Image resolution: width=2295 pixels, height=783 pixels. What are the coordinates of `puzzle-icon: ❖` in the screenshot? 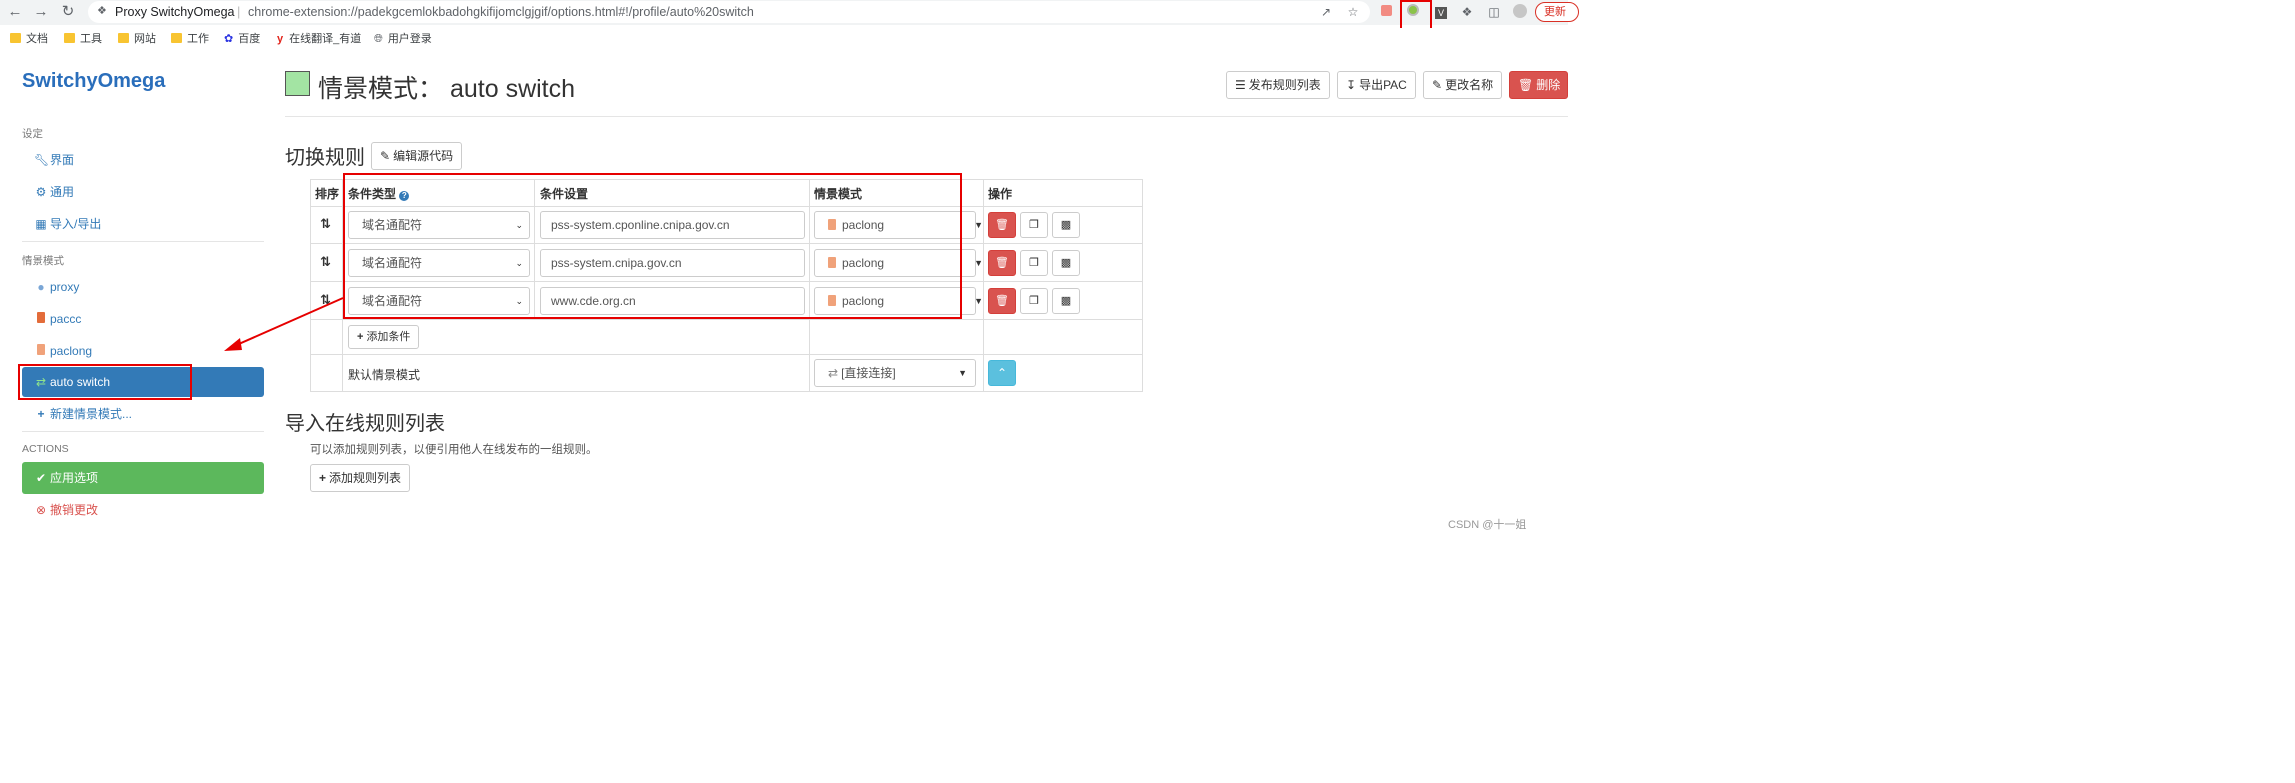 It's located at (102, 11).